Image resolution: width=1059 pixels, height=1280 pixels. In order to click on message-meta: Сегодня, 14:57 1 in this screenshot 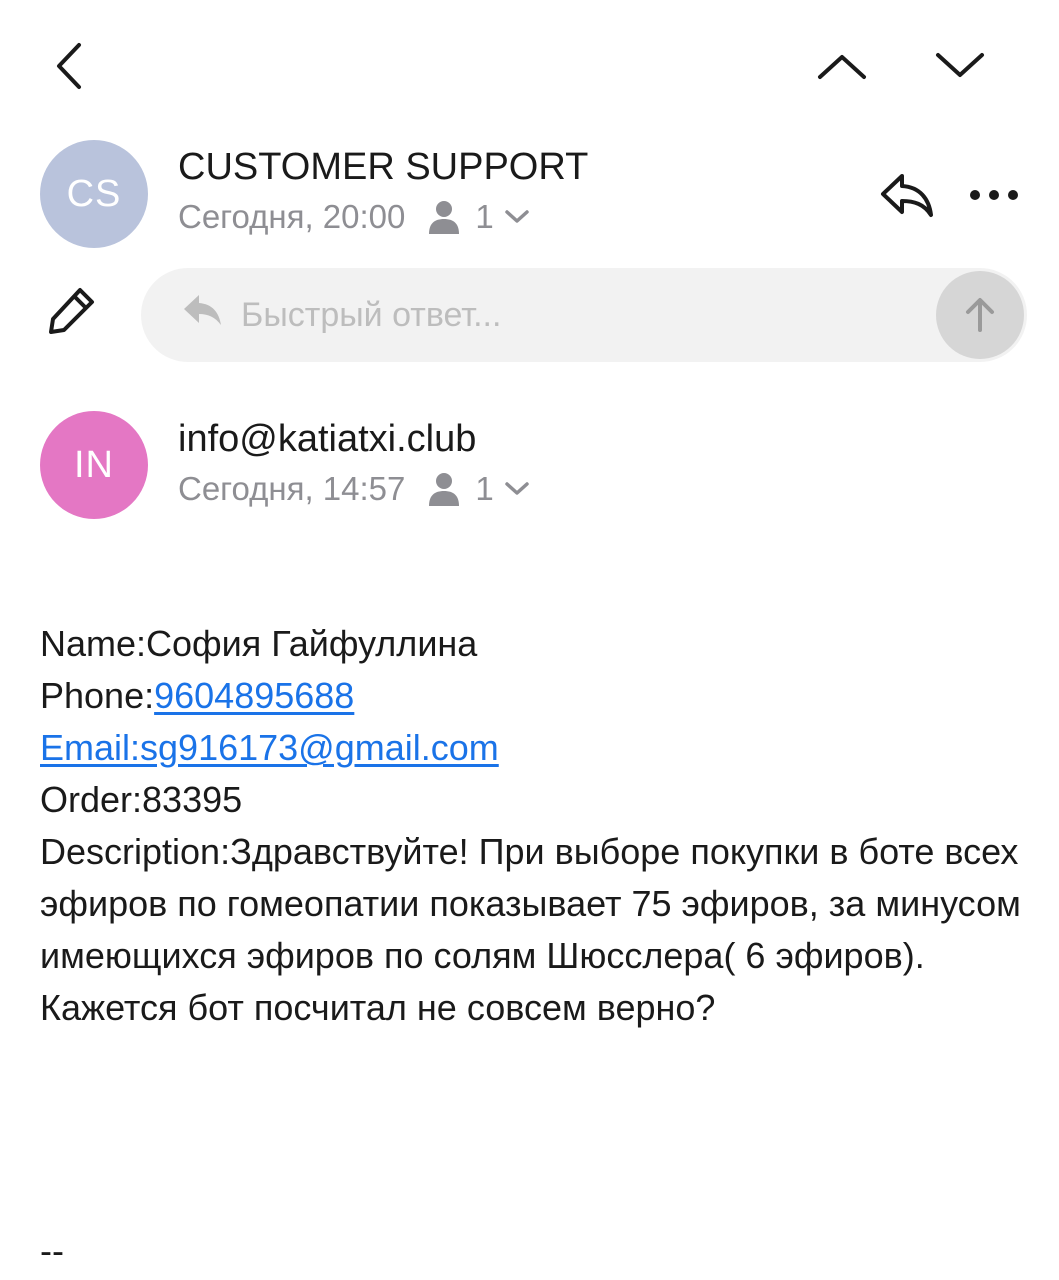, I will do `click(354, 489)`.